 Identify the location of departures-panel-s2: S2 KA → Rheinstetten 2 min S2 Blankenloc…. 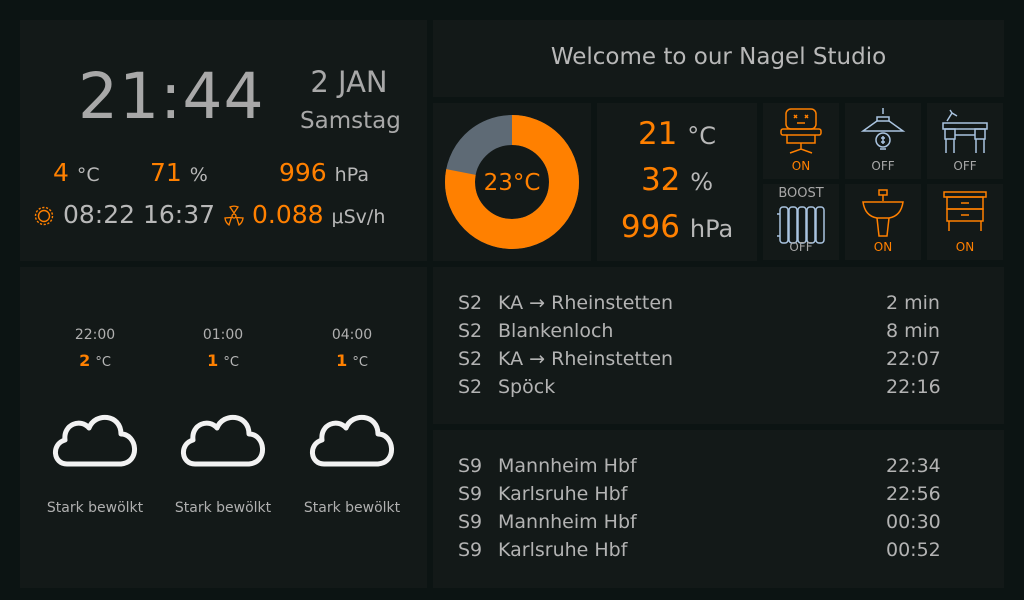
(718, 345).